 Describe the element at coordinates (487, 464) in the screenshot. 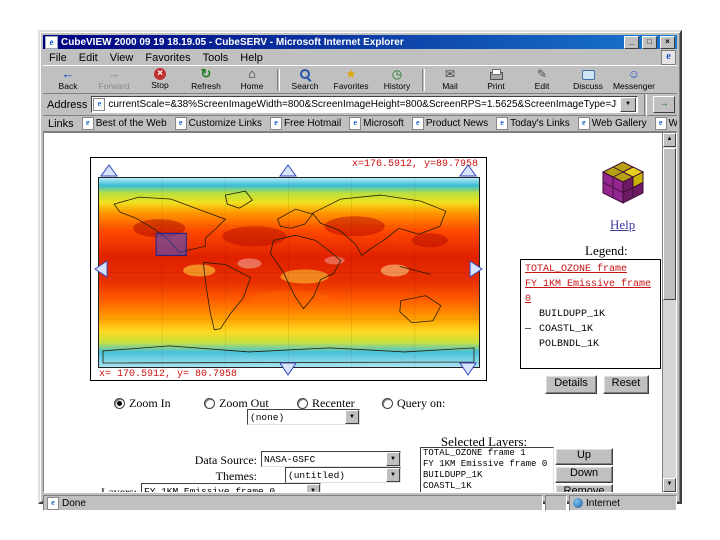

I see `list-item: FY 1KM Emissive frame 0` at that location.